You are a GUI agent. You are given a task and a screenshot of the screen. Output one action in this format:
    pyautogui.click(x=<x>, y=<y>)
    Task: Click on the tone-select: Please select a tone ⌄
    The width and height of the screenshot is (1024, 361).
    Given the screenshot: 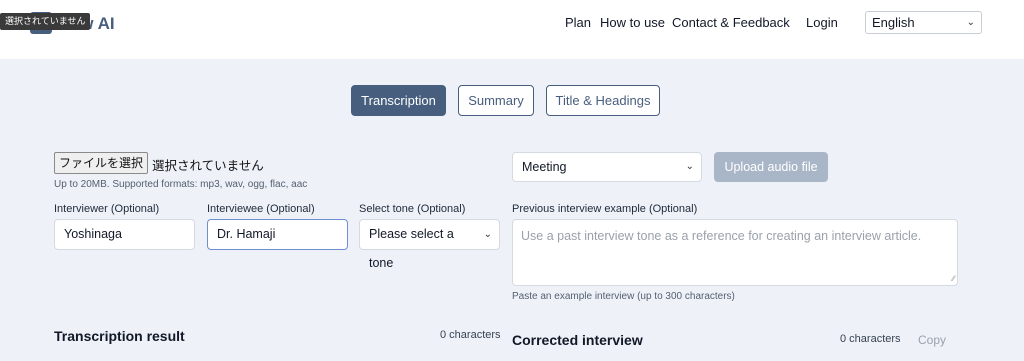 What is the action you would take?
    pyautogui.click(x=429, y=244)
    